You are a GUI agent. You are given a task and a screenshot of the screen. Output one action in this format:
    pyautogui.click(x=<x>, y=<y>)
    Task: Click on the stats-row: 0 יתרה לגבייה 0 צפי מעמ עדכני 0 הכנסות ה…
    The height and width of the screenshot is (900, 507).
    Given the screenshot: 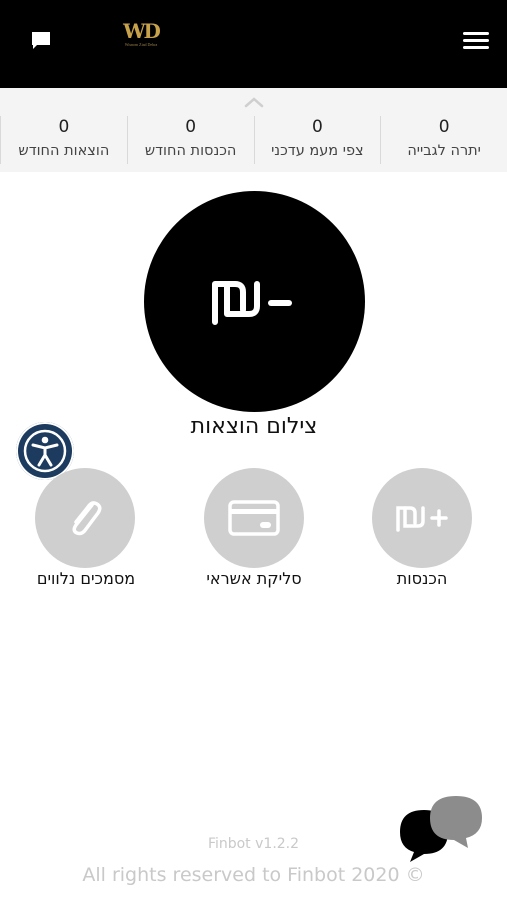 What is the action you would take?
    pyautogui.click(x=253, y=140)
    